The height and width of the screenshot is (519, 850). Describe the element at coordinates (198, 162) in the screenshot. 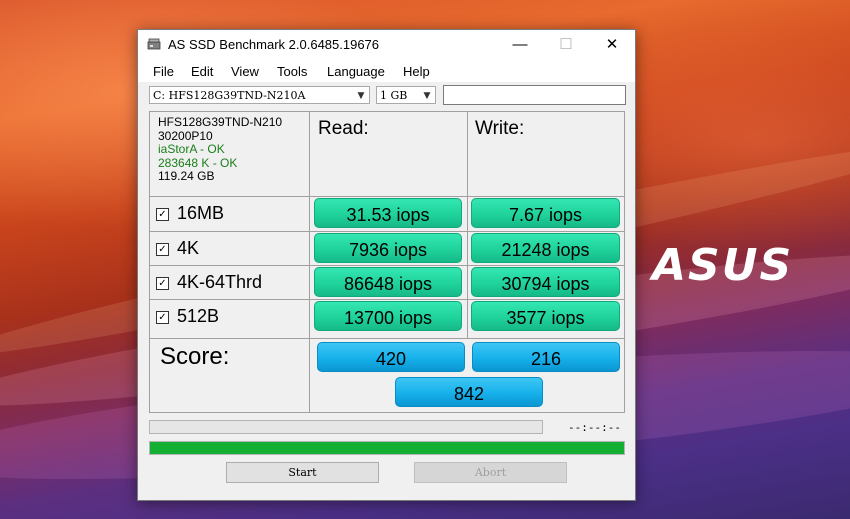

I see `alignment-status: 283648 K - OK` at that location.